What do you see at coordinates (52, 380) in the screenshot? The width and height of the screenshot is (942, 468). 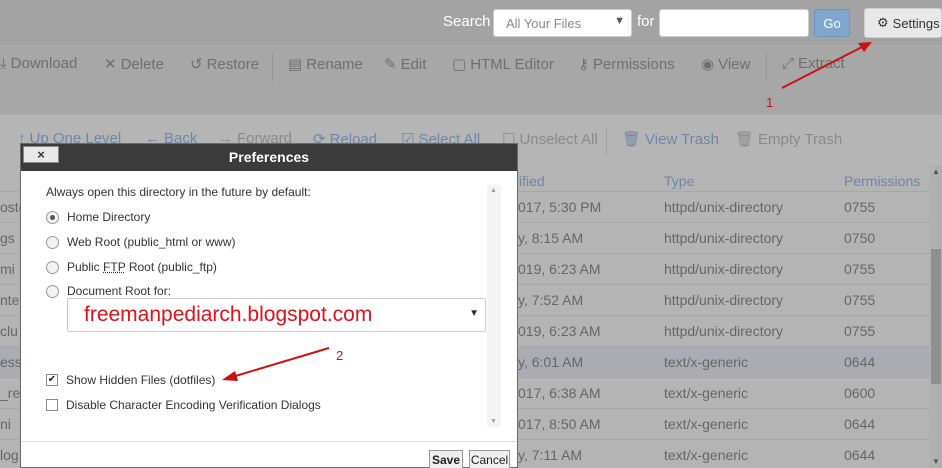 I see `checkbox-checked: ✔` at bounding box center [52, 380].